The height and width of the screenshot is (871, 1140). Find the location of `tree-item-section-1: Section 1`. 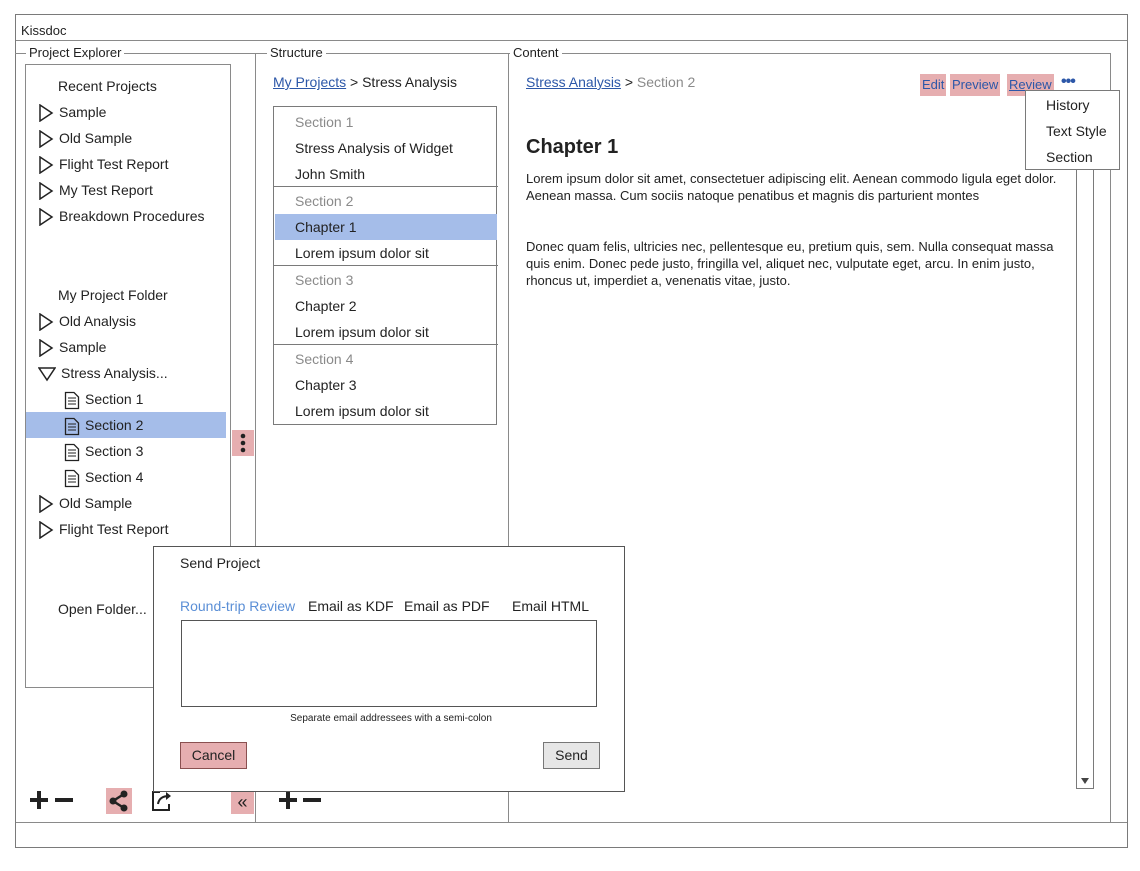

tree-item-section-1: Section 1 is located at coordinates (126, 399).